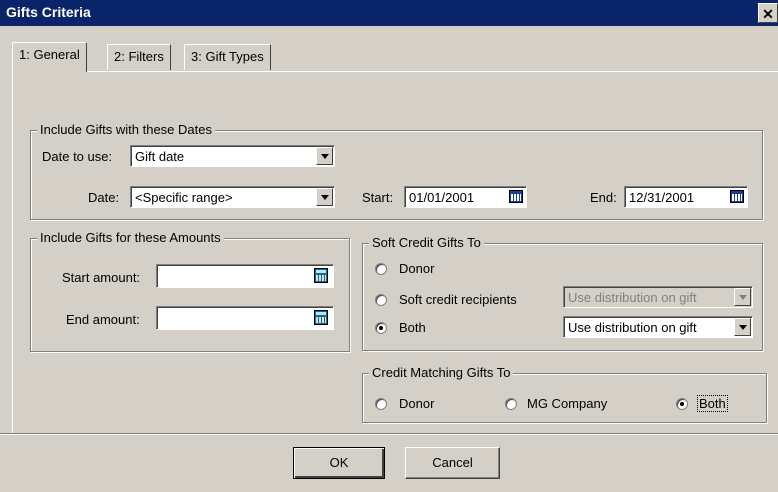 The image size is (778, 492). What do you see at coordinates (77, 156) in the screenshot?
I see `date-to-use-label: Date to use:` at bounding box center [77, 156].